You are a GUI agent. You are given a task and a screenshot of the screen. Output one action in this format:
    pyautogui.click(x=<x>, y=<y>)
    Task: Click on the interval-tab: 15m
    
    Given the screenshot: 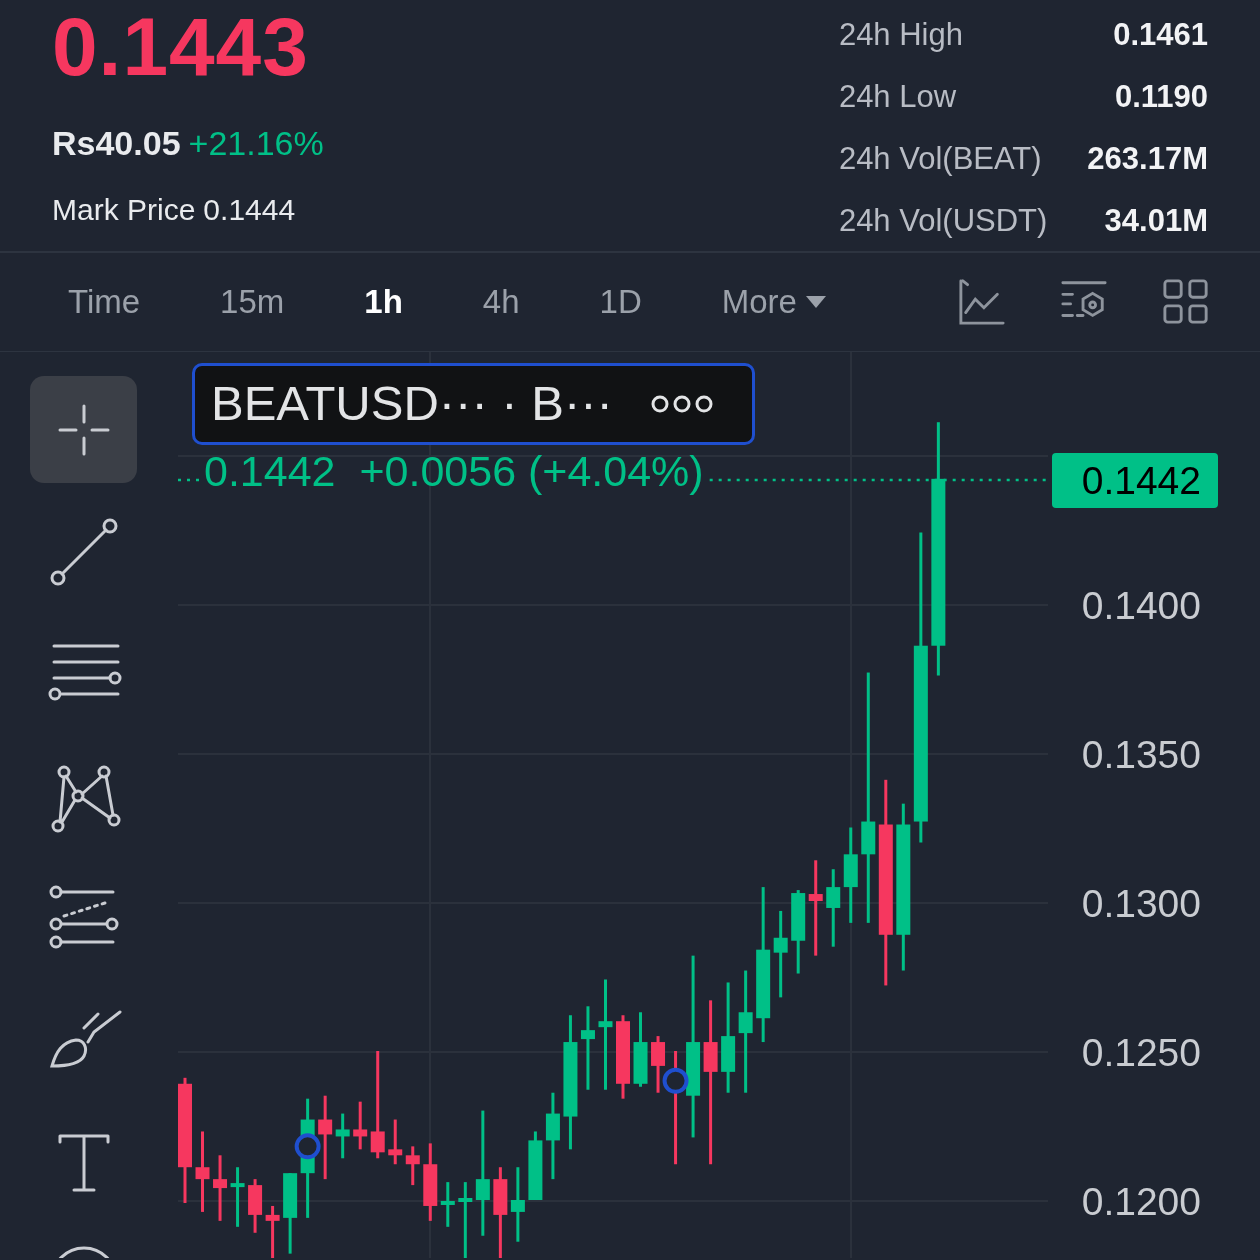 What is the action you would take?
    pyautogui.click(x=252, y=302)
    